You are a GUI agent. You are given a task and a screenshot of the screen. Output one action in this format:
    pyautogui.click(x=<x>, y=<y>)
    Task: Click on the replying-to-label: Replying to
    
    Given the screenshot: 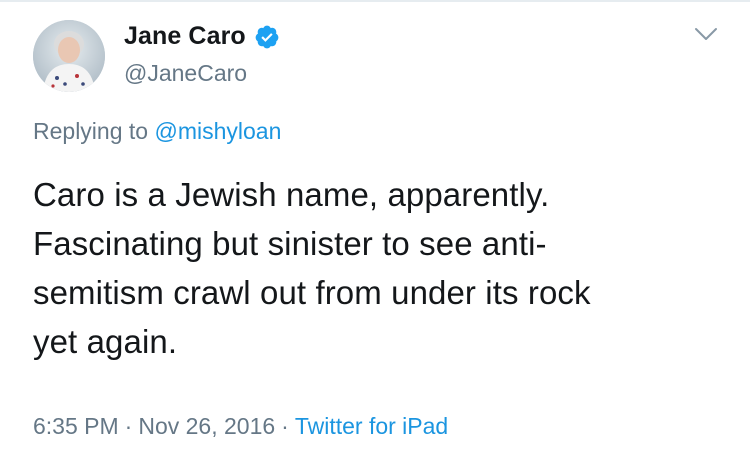 What is the action you would take?
    pyautogui.click(x=91, y=131)
    